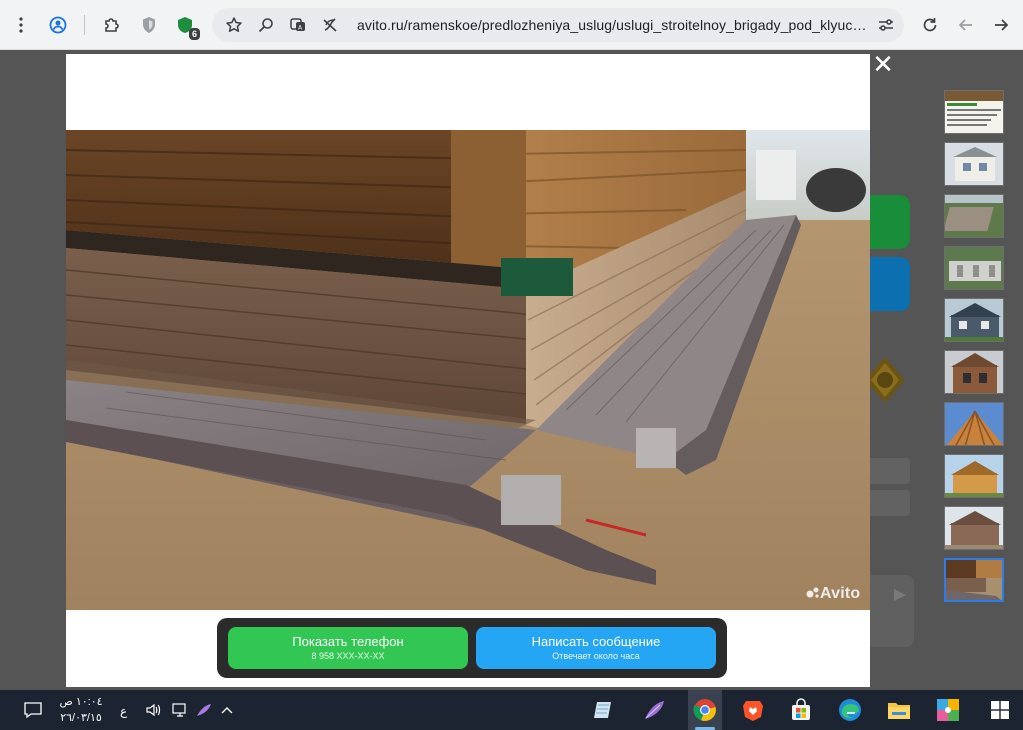 This screenshot has height=730, width=1023. What do you see at coordinates (596, 656) in the screenshot?
I see `response-time-text: Отвечает около часа` at bounding box center [596, 656].